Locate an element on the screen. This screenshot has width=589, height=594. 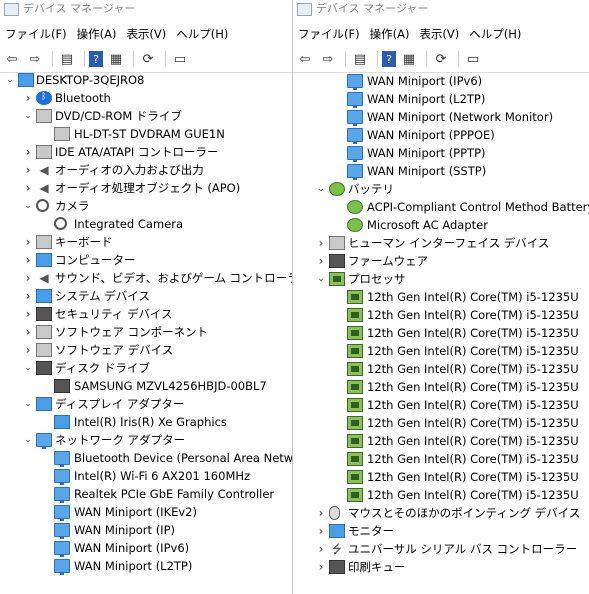
tree-item: › ᛒ Bluetooth is located at coordinates (146, 98).